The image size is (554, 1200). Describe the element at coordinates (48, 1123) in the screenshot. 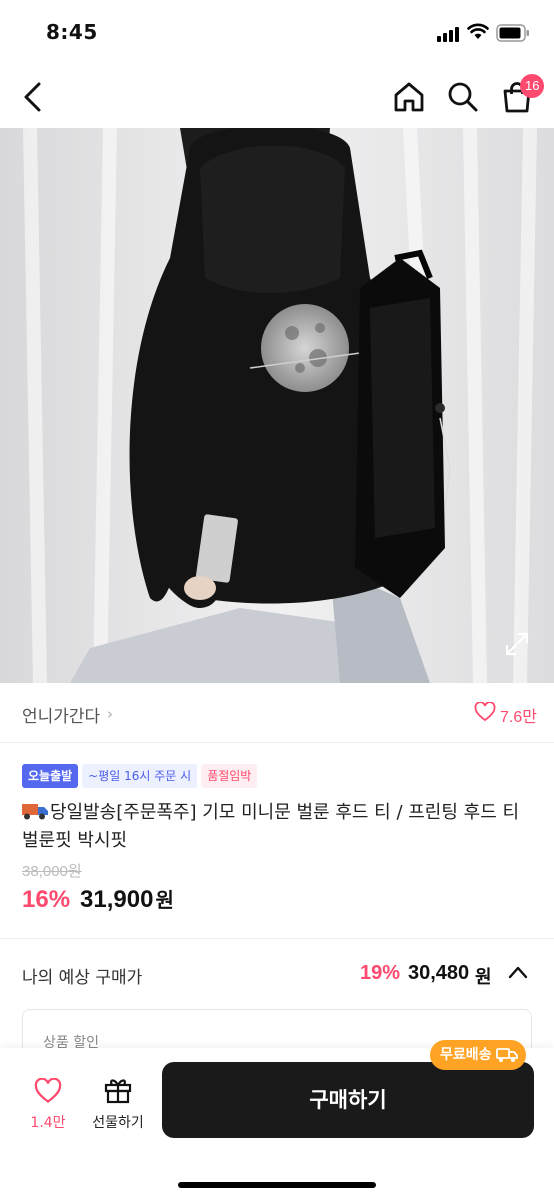

I see `wishlist-count: 1.4만` at that location.